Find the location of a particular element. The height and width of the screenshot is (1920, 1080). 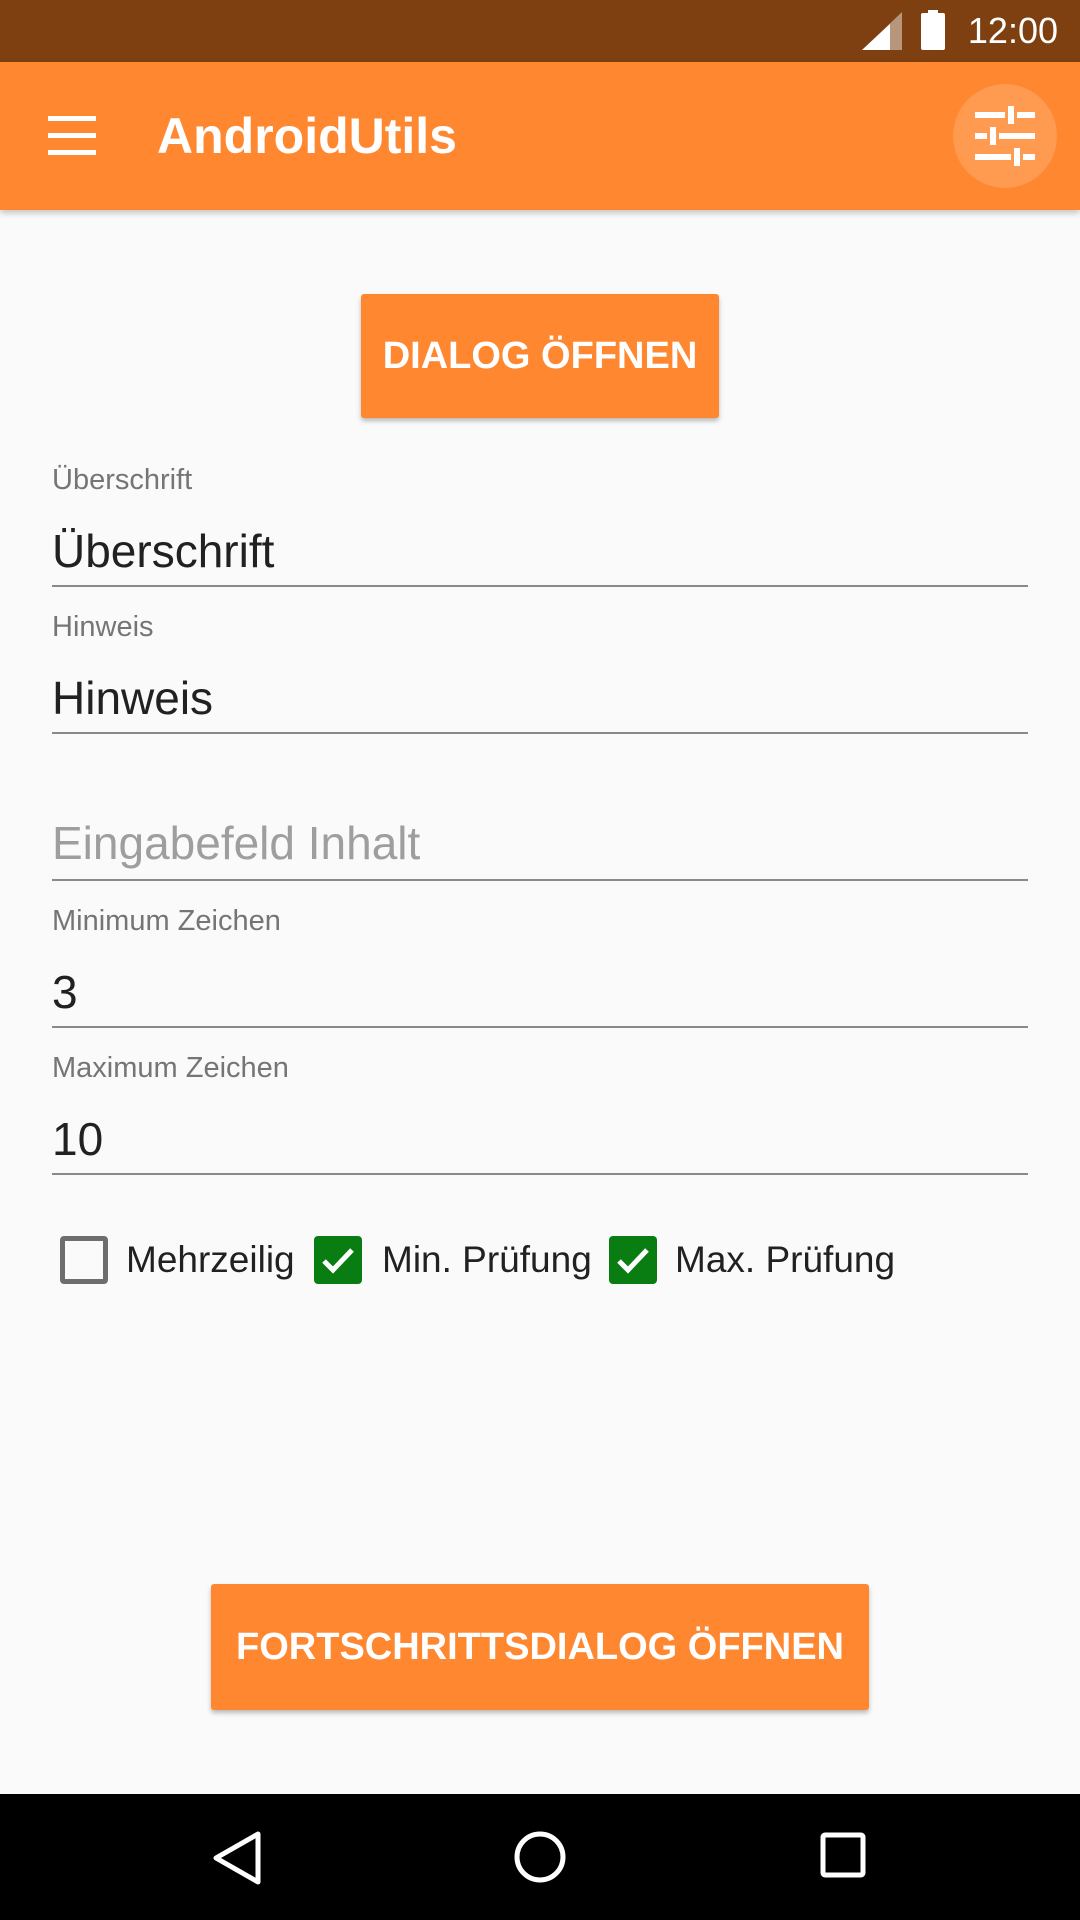

battery-icon is located at coordinates (933, 30).